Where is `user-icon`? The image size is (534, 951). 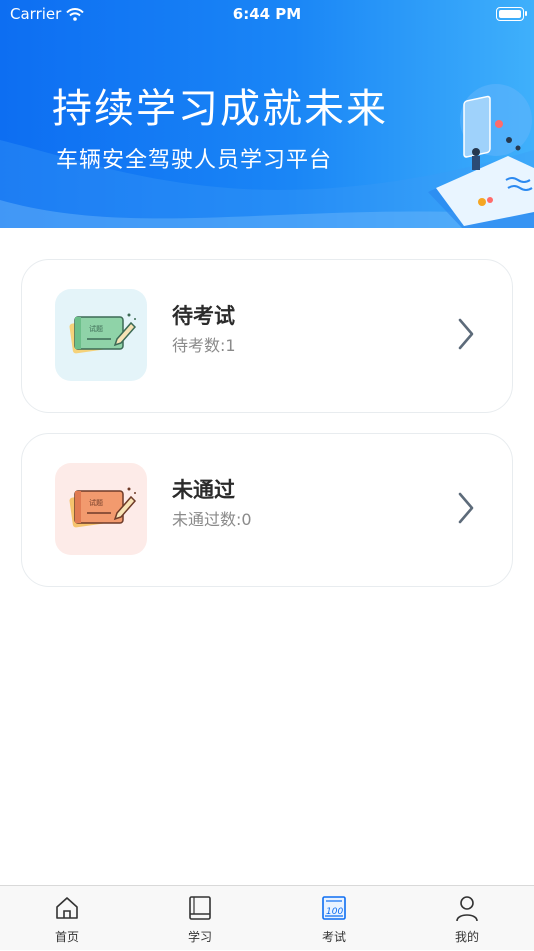 user-icon is located at coordinates (467, 909).